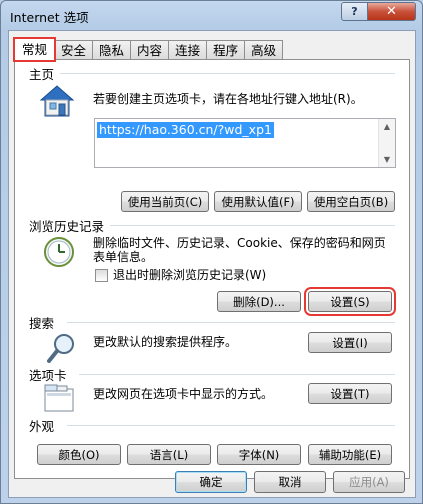 The width and height of the screenshot is (423, 504). What do you see at coordinates (34, 49) in the screenshot?
I see `tab-general: 常规` at bounding box center [34, 49].